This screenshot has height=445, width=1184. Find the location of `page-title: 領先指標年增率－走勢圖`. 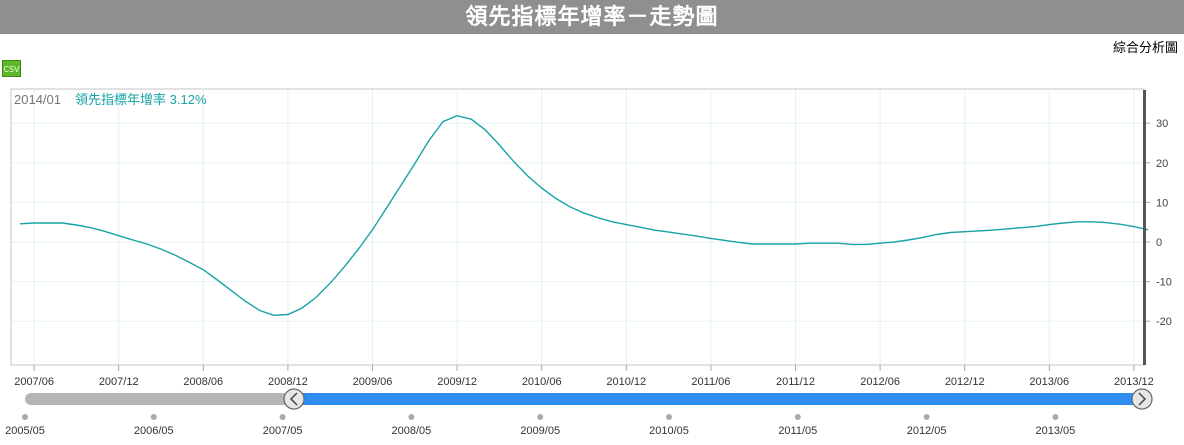

page-title: 領先指標年增率－走勢圖 is located at coordinates (592, 17).